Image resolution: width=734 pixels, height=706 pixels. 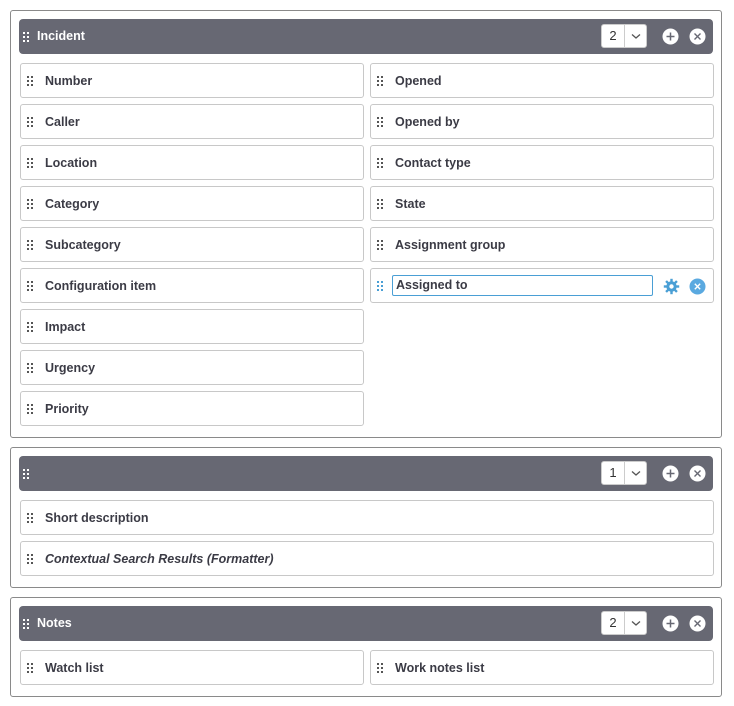 What do you see at coordinates (542, 667) in the screenshot?
I see `form-field: Work notes list` at bounding box center [542, 667].